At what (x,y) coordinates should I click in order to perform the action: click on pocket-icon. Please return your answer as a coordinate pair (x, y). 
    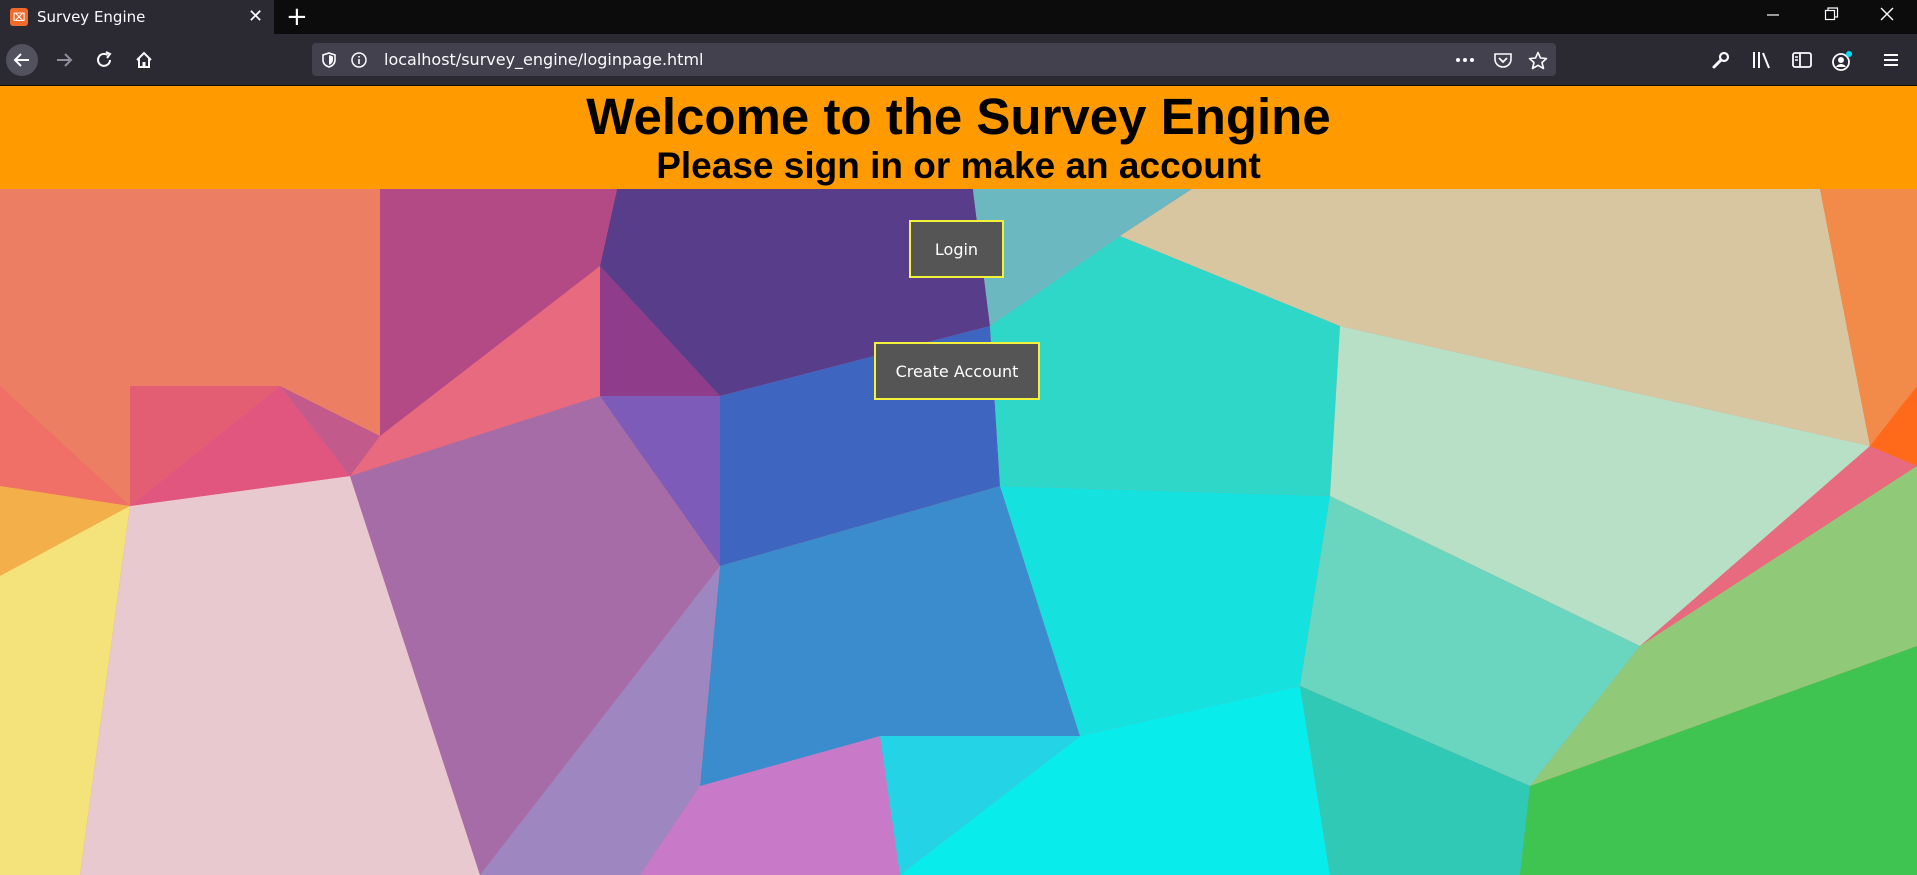
    Looking at the image, I should click on (1503, 62).